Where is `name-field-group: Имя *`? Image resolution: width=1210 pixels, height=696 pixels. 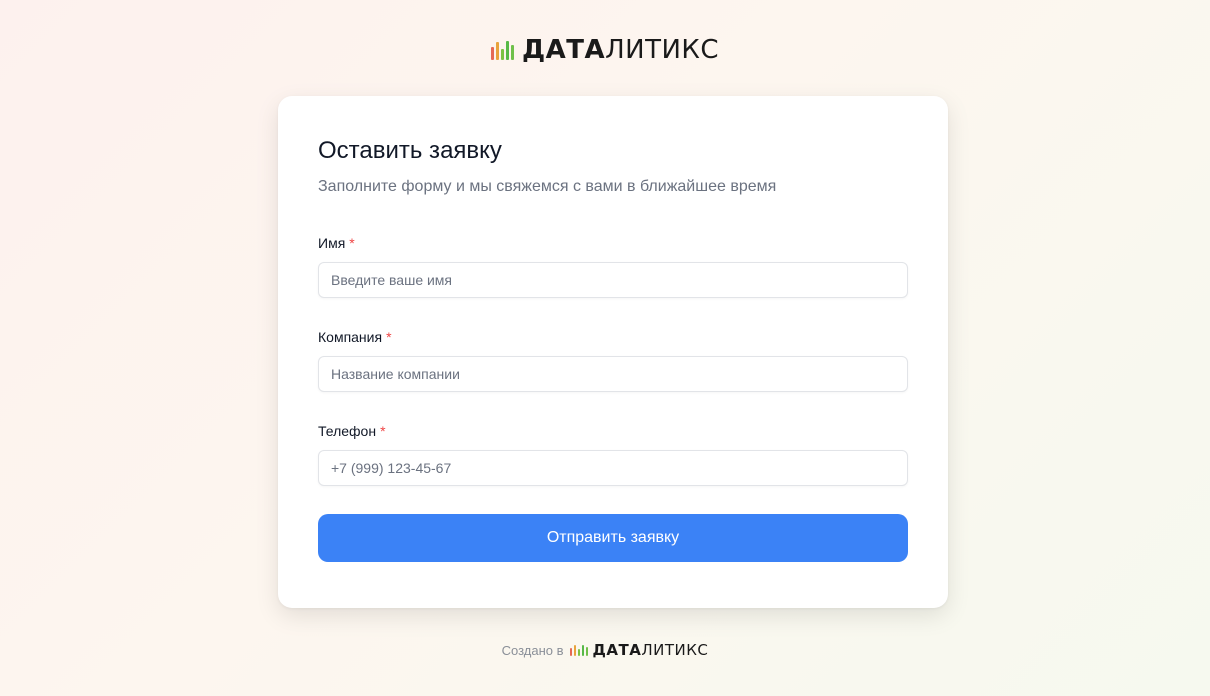
name-field-group: Имя * is located at coordinates (613, 266).